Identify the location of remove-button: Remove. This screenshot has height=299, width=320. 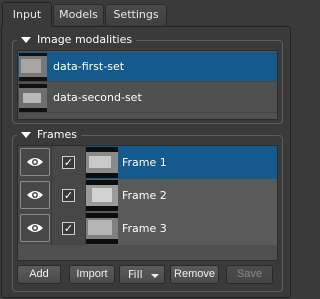
(194, 274).